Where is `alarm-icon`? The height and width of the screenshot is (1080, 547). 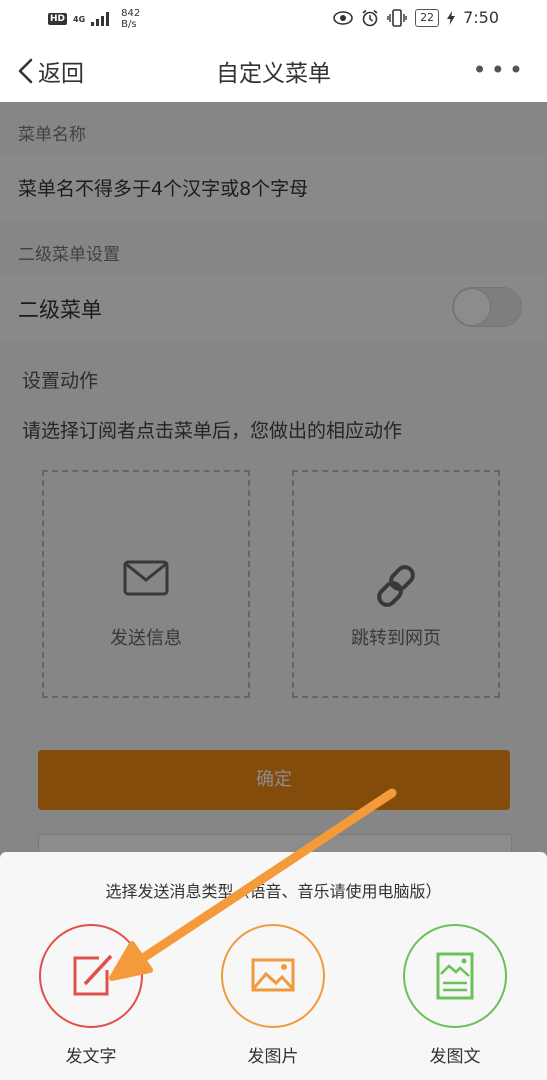
alarm-icon is located at coordinates (370, 17).